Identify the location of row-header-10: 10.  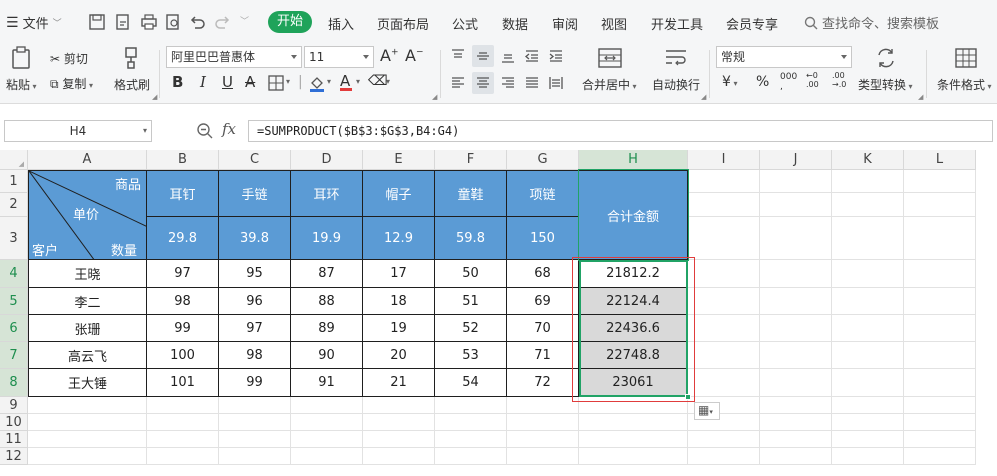
(14, 422).